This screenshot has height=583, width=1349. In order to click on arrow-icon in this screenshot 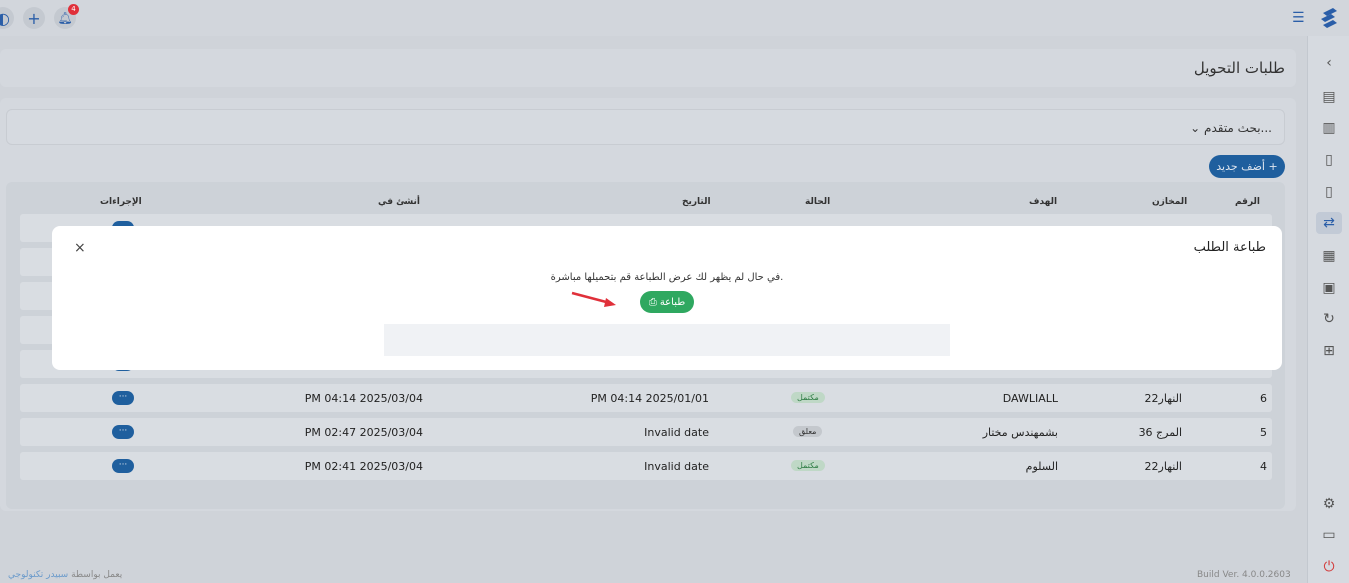, I will do `click(593, 299)`.